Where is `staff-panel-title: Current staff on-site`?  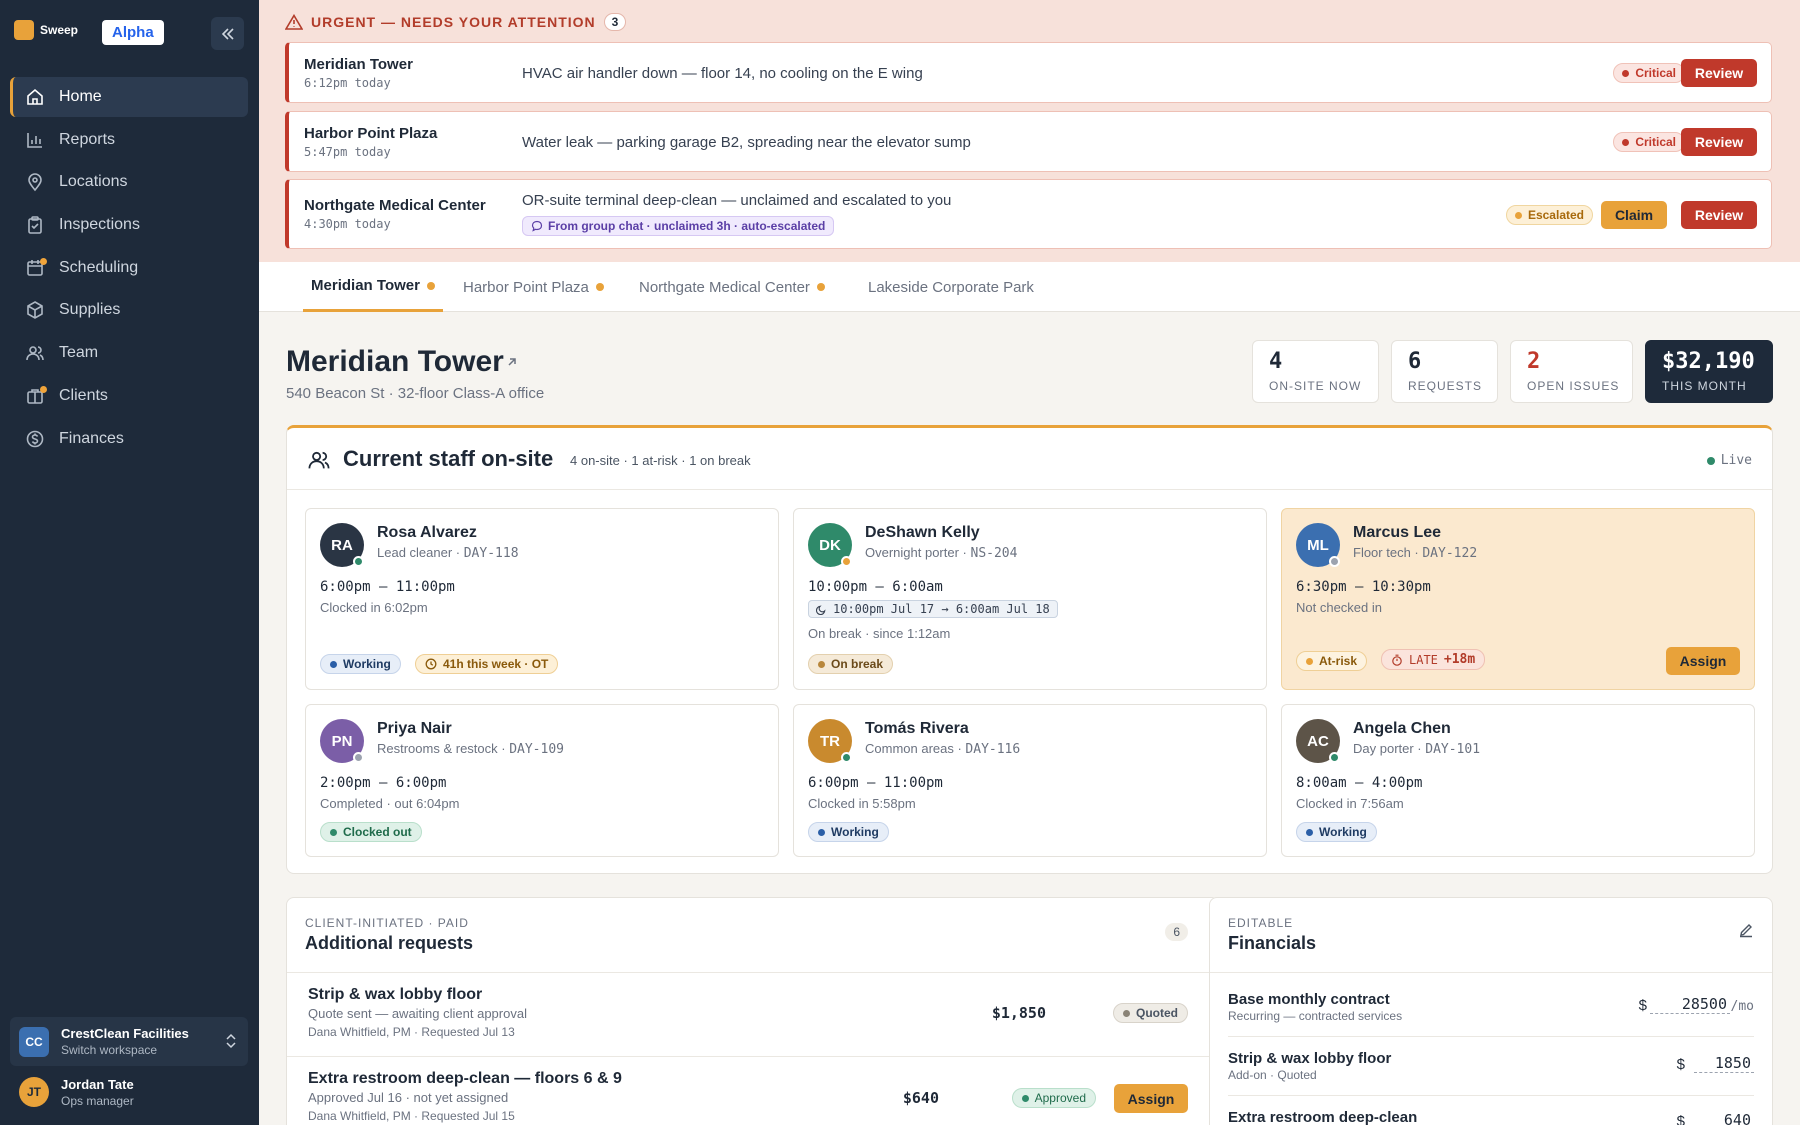
staff-panel-title: Current staff on-site is located at coordinates (448, 458).